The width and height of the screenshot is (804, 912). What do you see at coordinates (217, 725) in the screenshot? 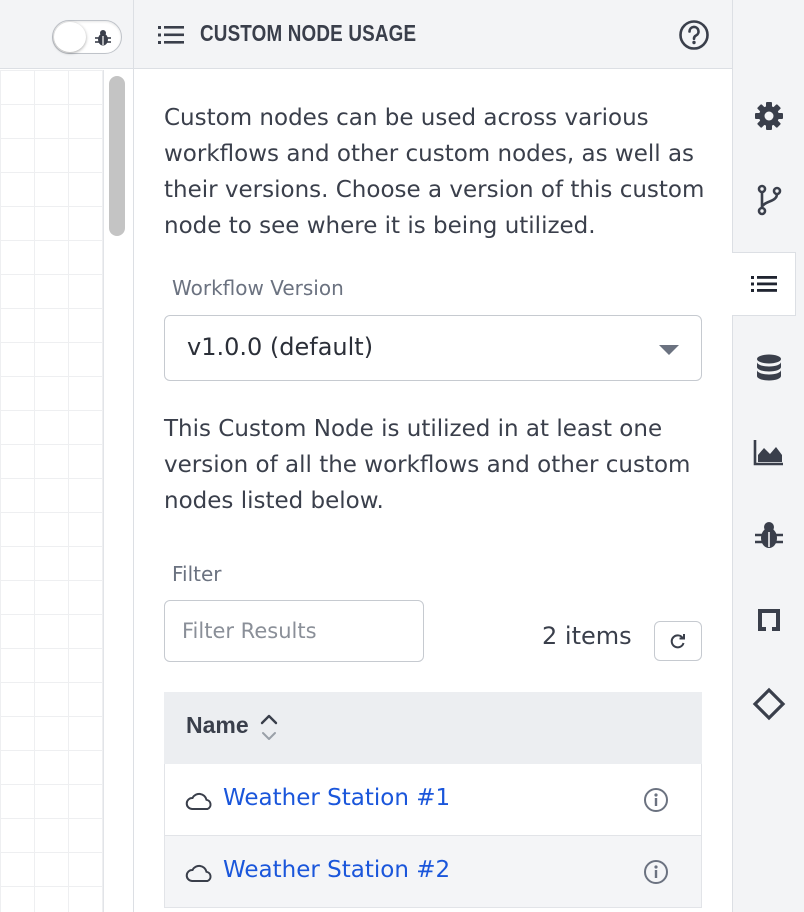
I see `column-header-name: Name` at bounding box center [217, 725].